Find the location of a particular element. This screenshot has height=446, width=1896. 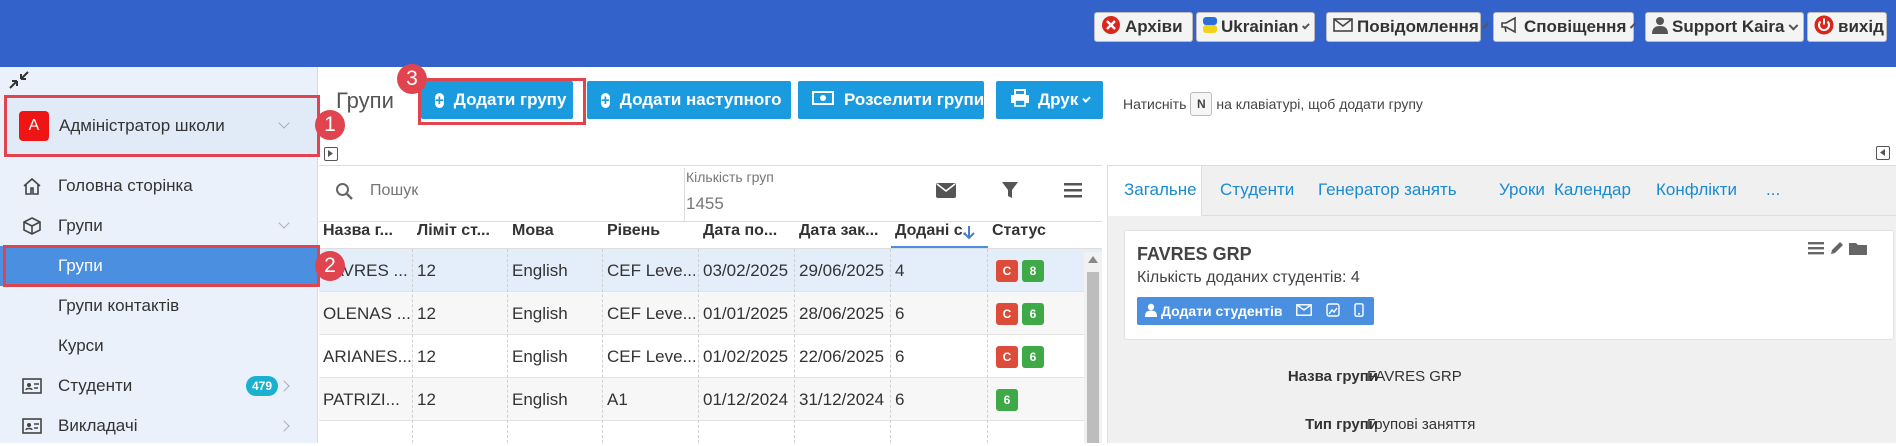

money-icon is located at coordinates (823, 100).